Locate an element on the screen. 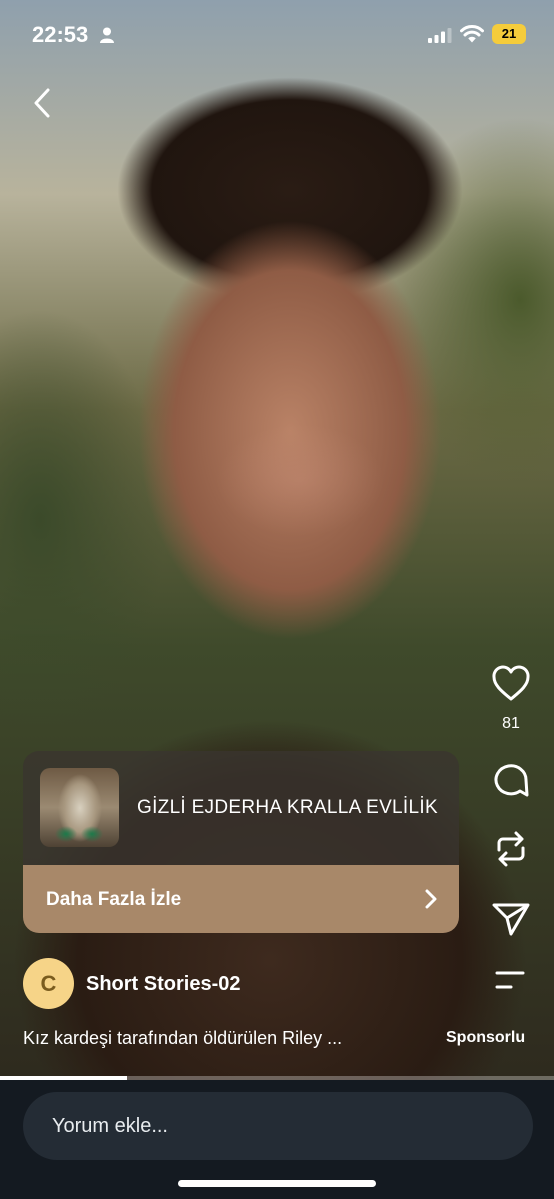  watch-more-button: Daha Fazla İzle is located at coordinates (241, 899).